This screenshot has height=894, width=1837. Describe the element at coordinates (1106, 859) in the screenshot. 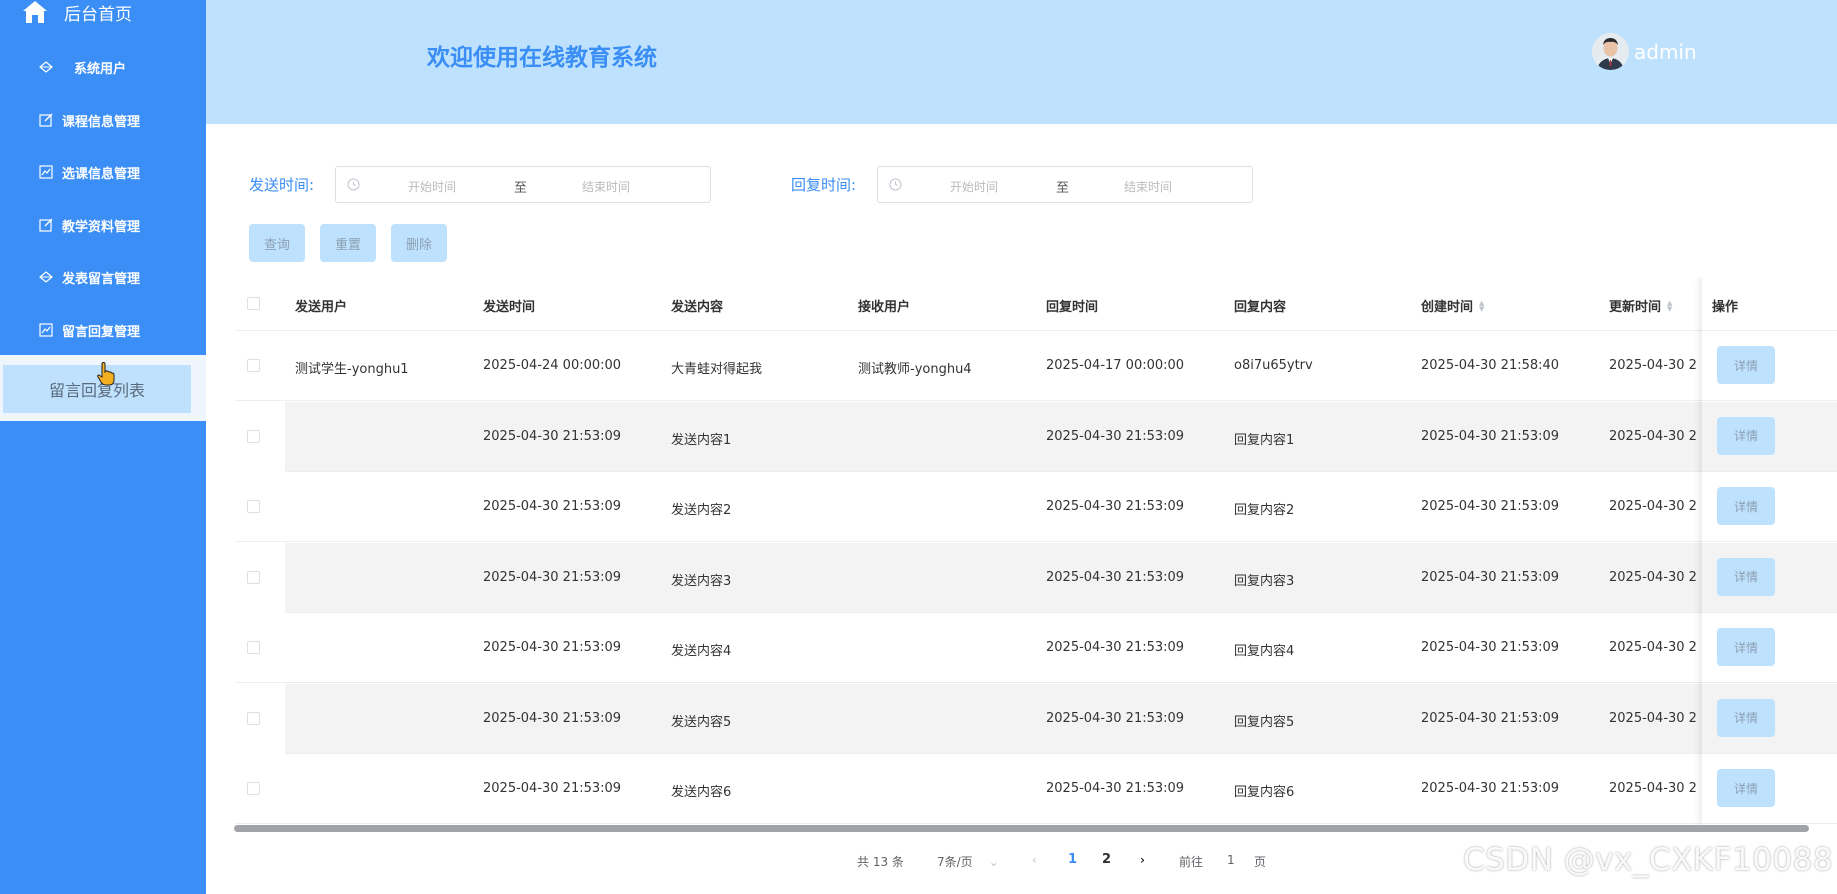

I see `page-2: 2` at that location.